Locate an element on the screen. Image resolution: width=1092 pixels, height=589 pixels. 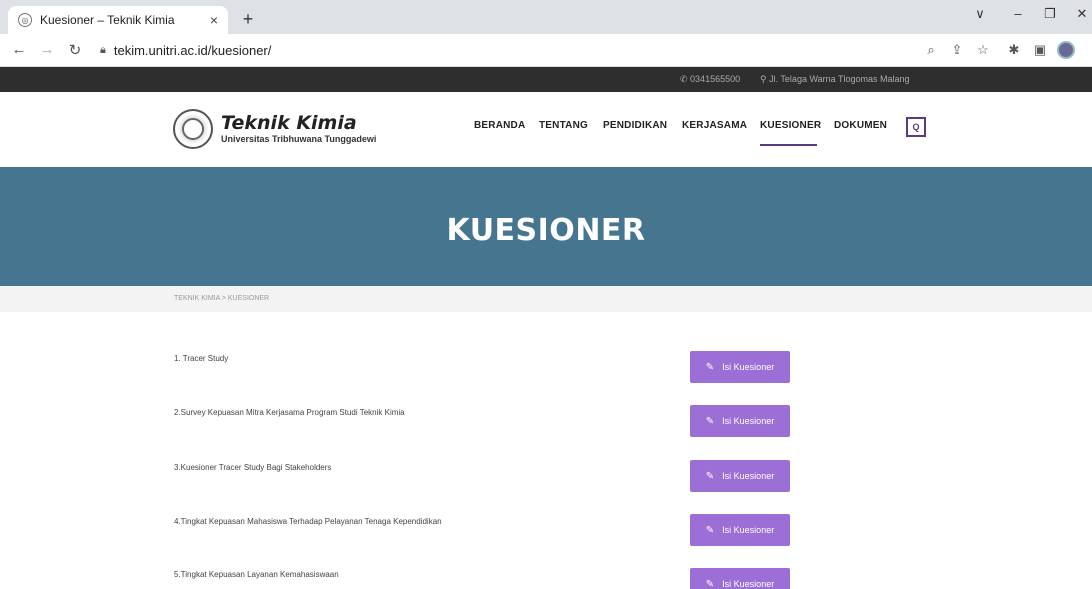
nav-item-pendidikan: PENDIDIKAN is located at coordinates (635, 125).